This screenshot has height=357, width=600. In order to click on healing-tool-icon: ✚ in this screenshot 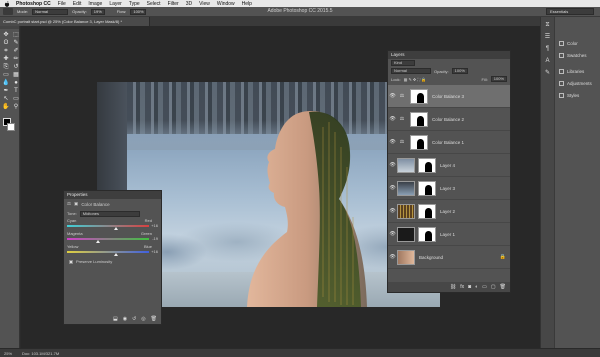, I will do `click(6, 59)`.